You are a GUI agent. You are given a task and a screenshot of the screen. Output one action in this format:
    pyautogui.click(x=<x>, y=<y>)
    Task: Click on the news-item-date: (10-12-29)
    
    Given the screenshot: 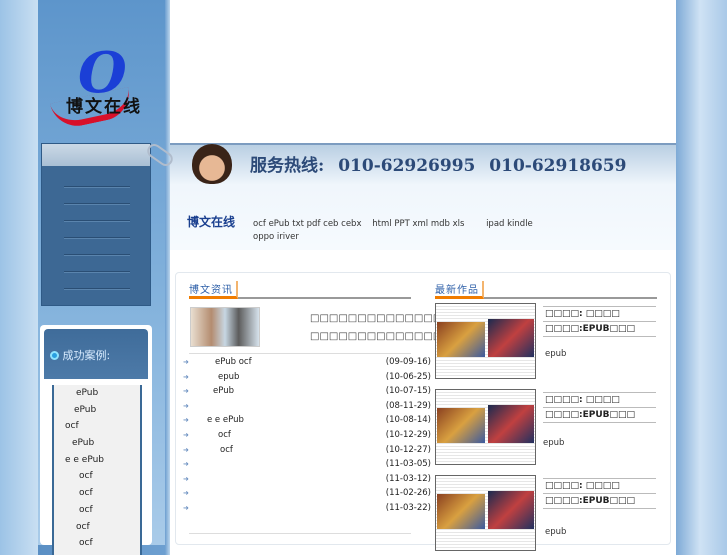 What is the action you would take?
    pyautogui.click(x=408, y=435)
    